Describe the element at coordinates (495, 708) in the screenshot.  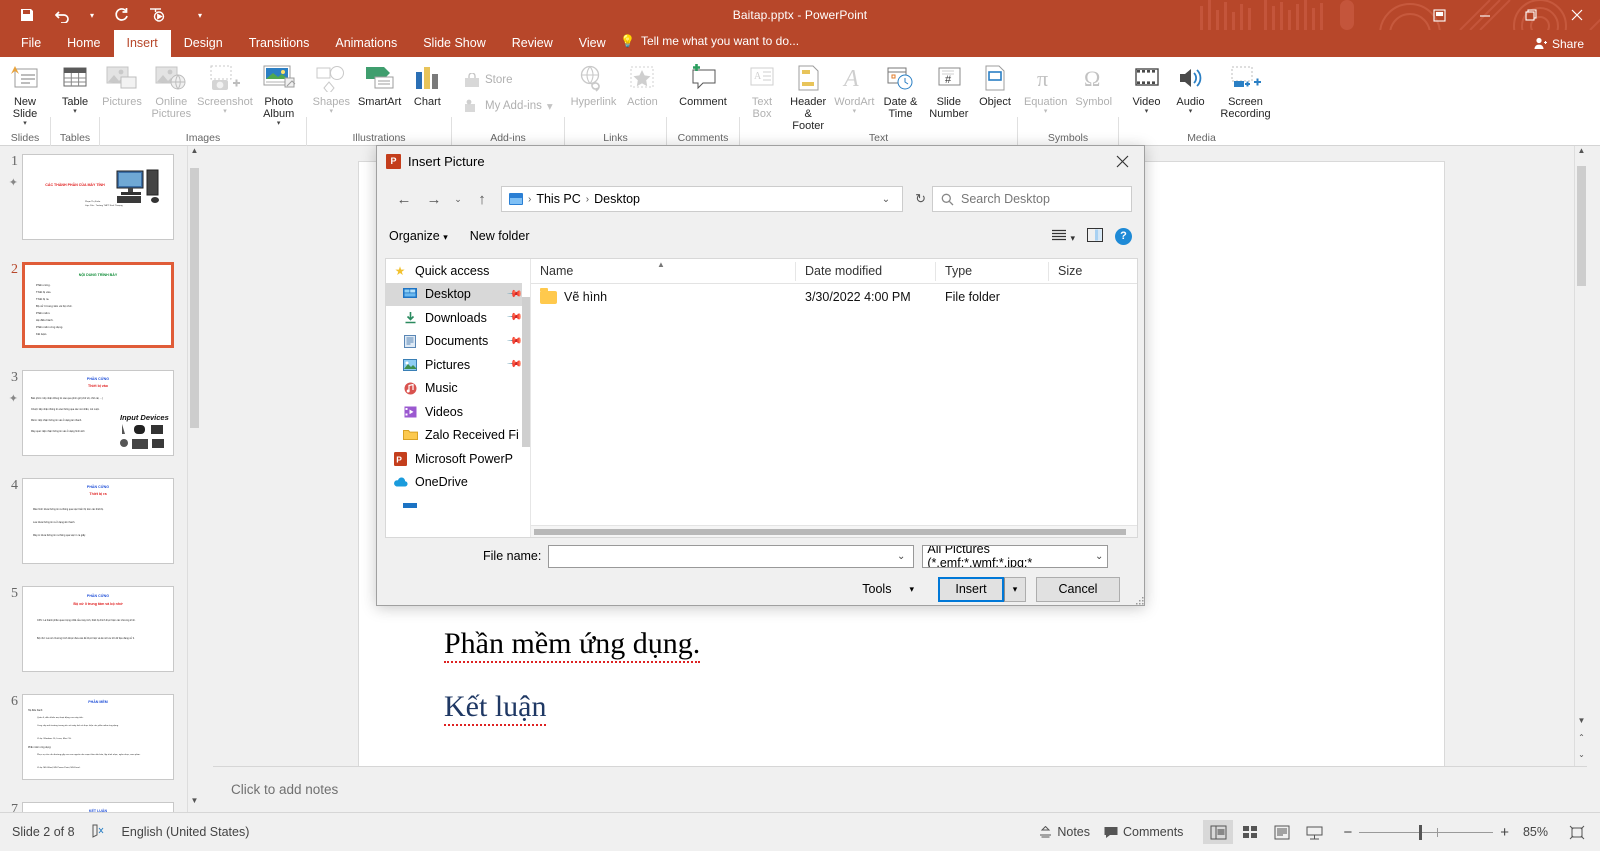
I see `slide-line-2: Kết luận` at that location.